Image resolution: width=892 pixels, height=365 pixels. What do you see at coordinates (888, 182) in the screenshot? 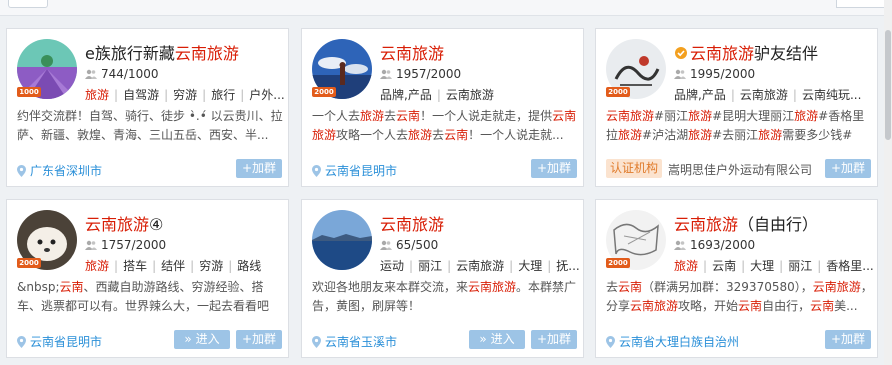
I see `vertical-scrollbar` at bounding box center [888, 182].